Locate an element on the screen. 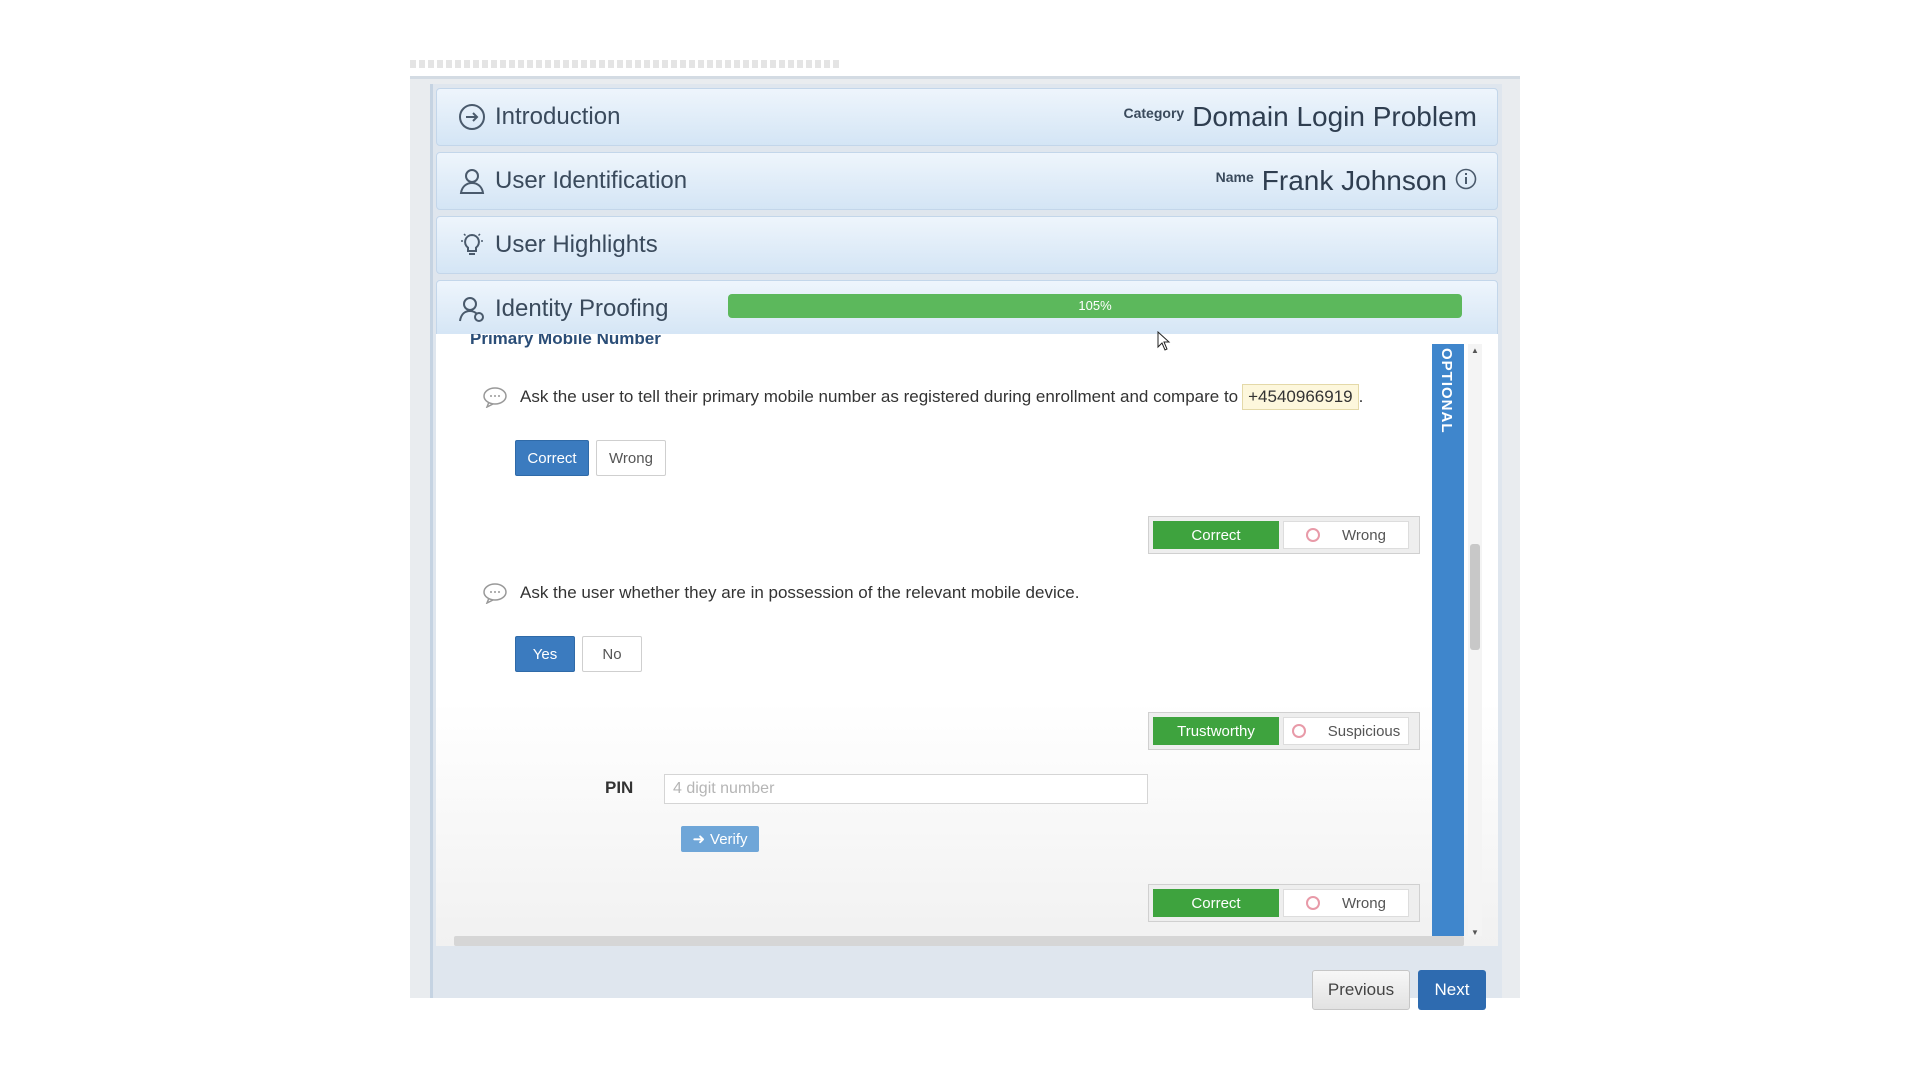 This screenshot has width=1920, height=1080. mouse-cursor-icon is located at coordinates (1164, 341).